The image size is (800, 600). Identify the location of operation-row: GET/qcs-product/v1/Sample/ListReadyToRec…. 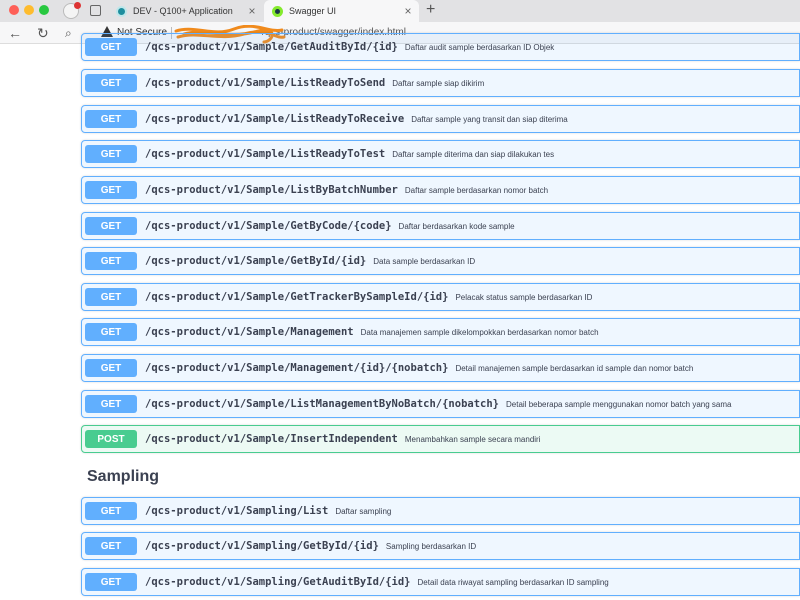
(440, 119).